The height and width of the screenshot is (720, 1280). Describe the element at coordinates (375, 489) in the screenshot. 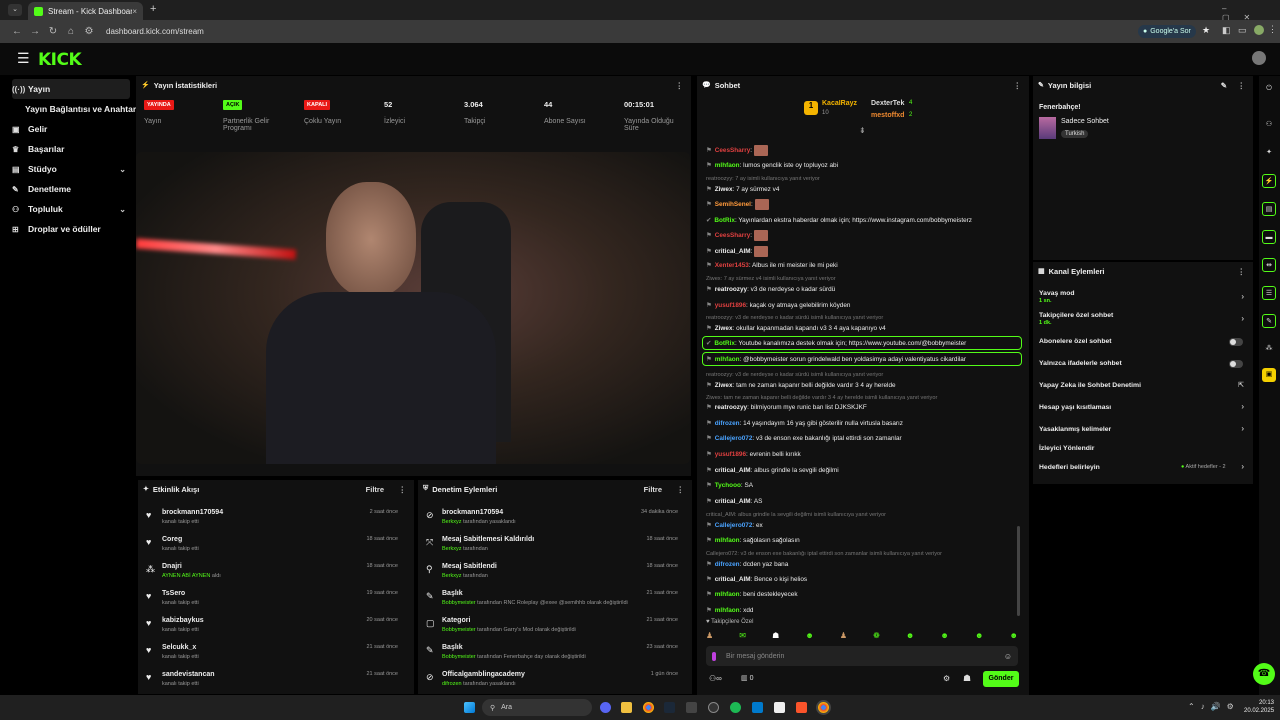

I see `filter-button: Filtre` at that location.